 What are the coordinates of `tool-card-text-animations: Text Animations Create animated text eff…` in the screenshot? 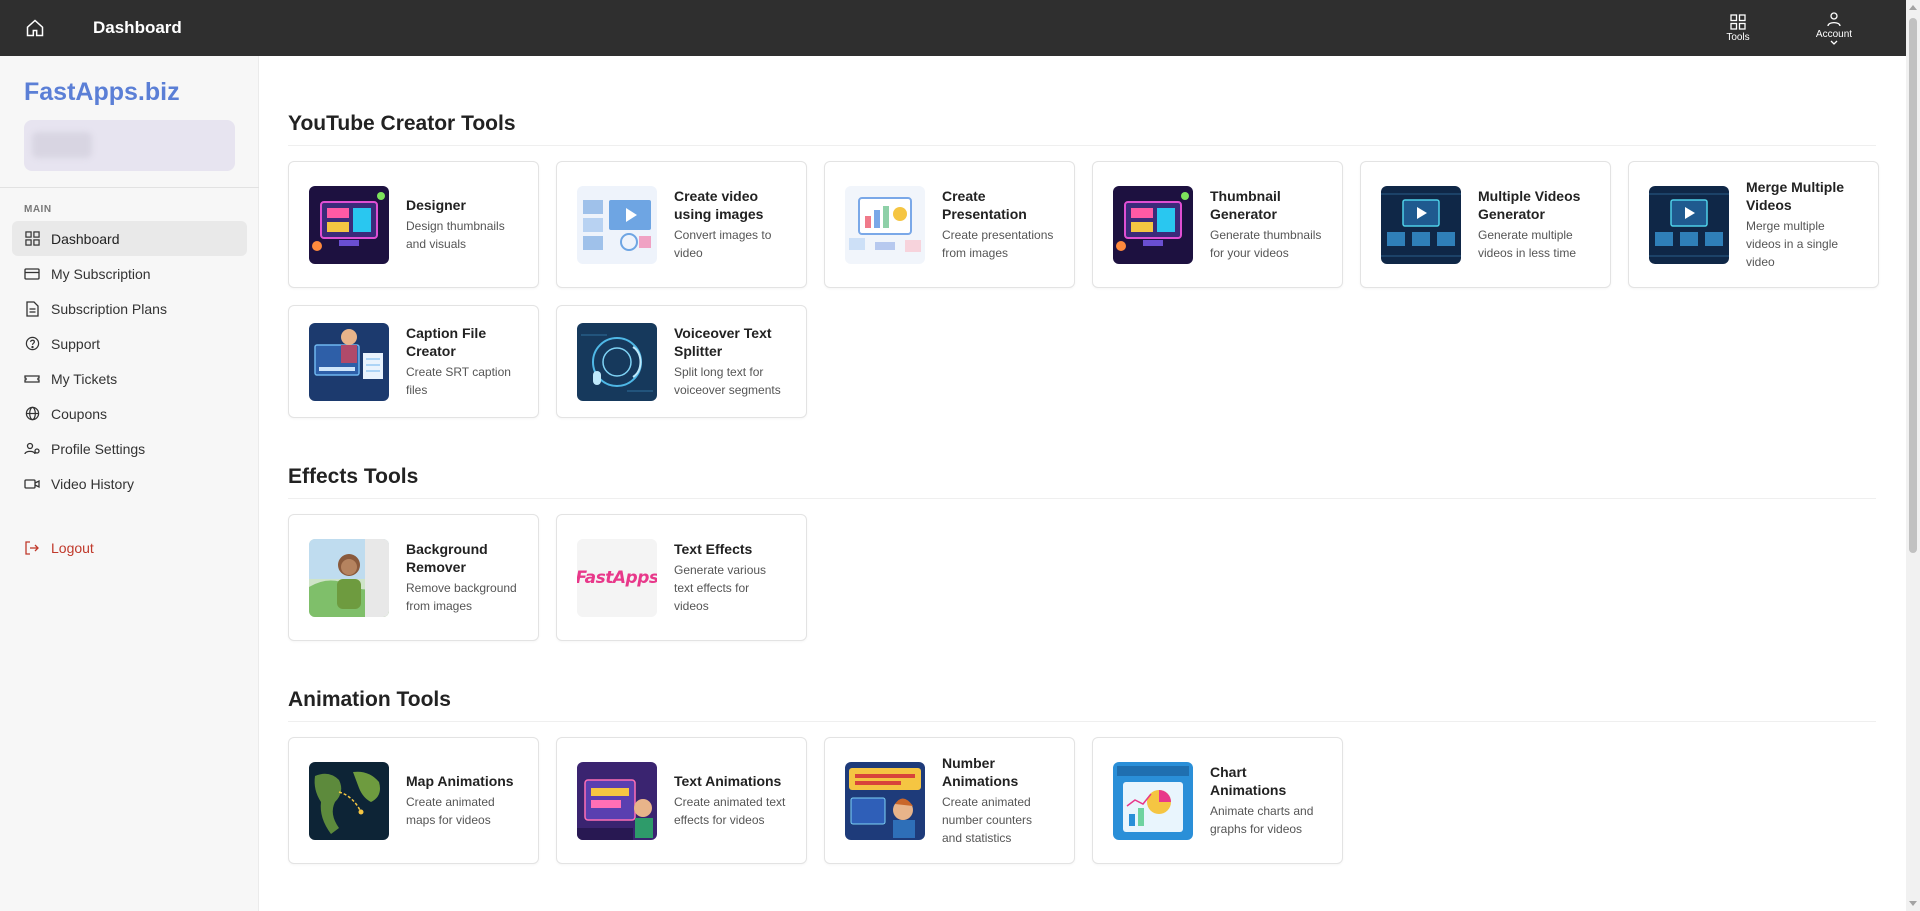 It's located at (681, 800).